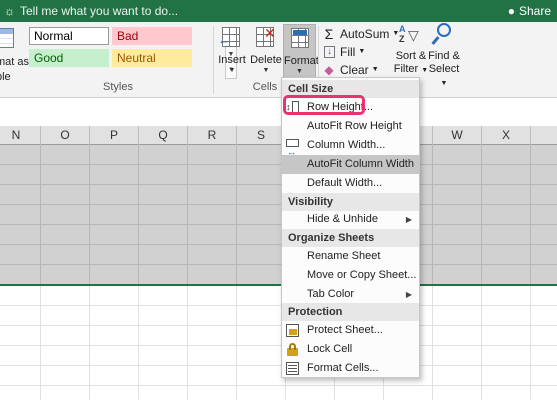 The width and height of the screenshot is (557, 400). Describe the element at coordinates (329, 34) in the screenshot. I see `sigma-icon: Σ` at that location.